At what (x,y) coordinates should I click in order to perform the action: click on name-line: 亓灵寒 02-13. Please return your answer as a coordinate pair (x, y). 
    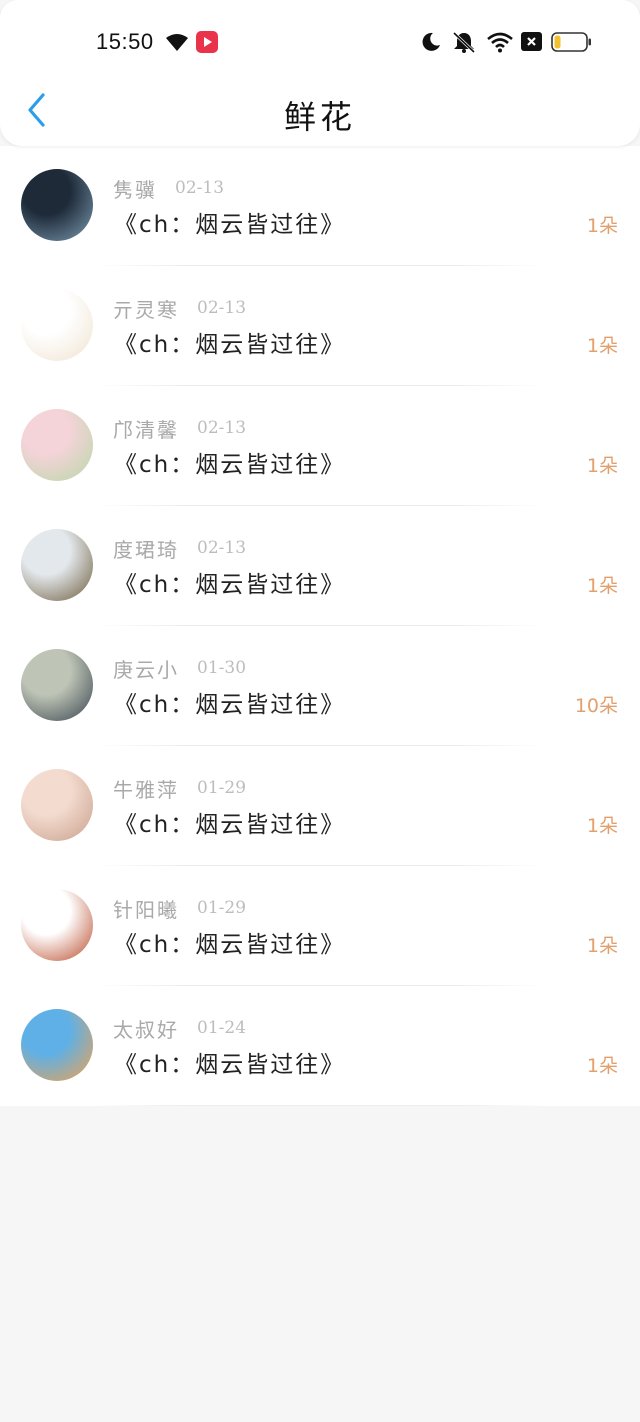
    Looking at the image, I should click on (179, 308).